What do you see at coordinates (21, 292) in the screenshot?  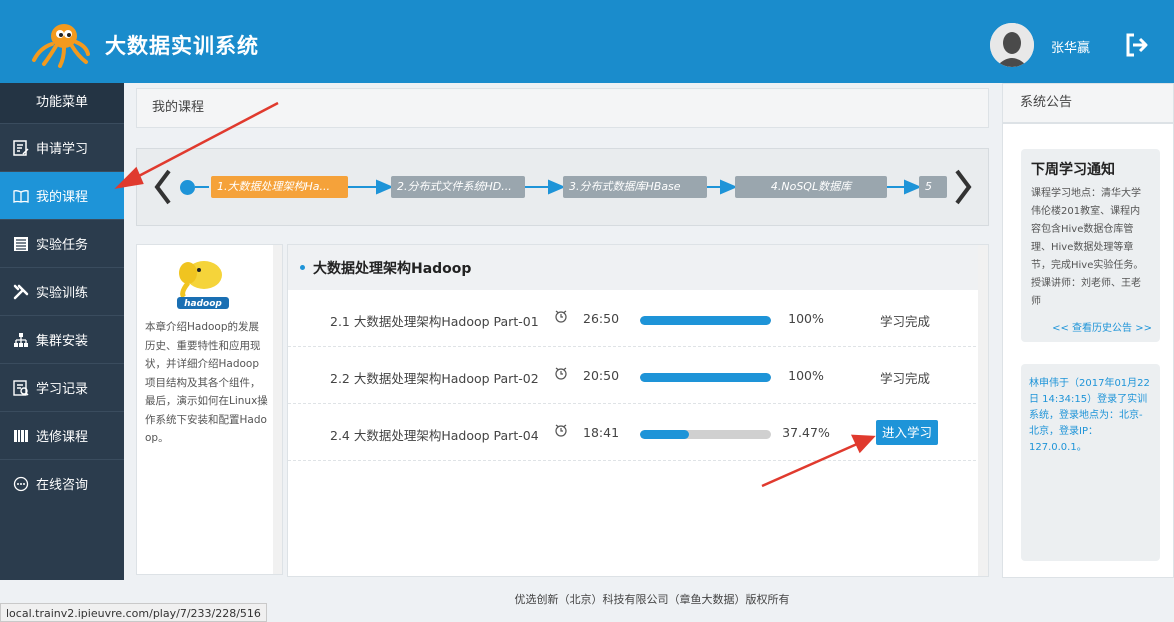 I see `tools-icon` at bounding box center [21, 292].